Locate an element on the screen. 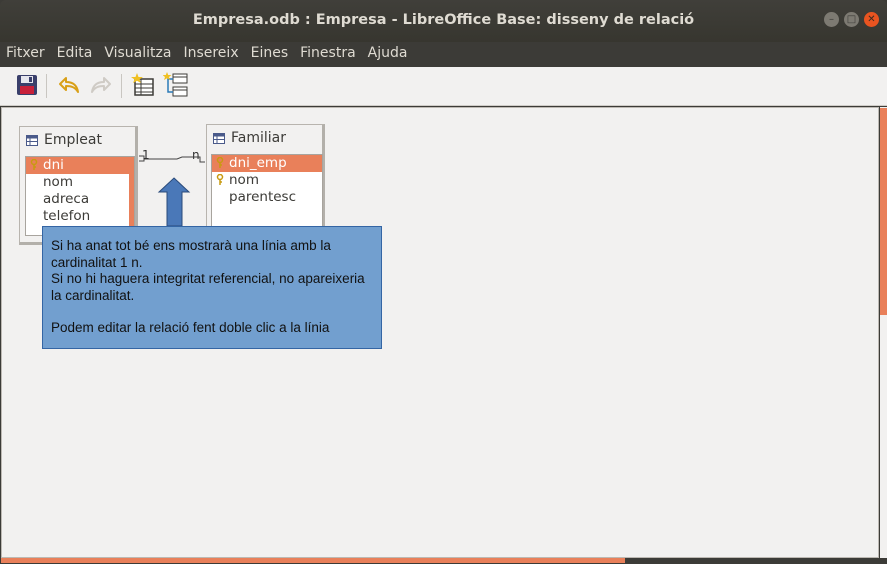 Image resolution: width=887 pixels, height=564 pixels. window-controls: – □ ✕ is located at coordinates (851, 19).